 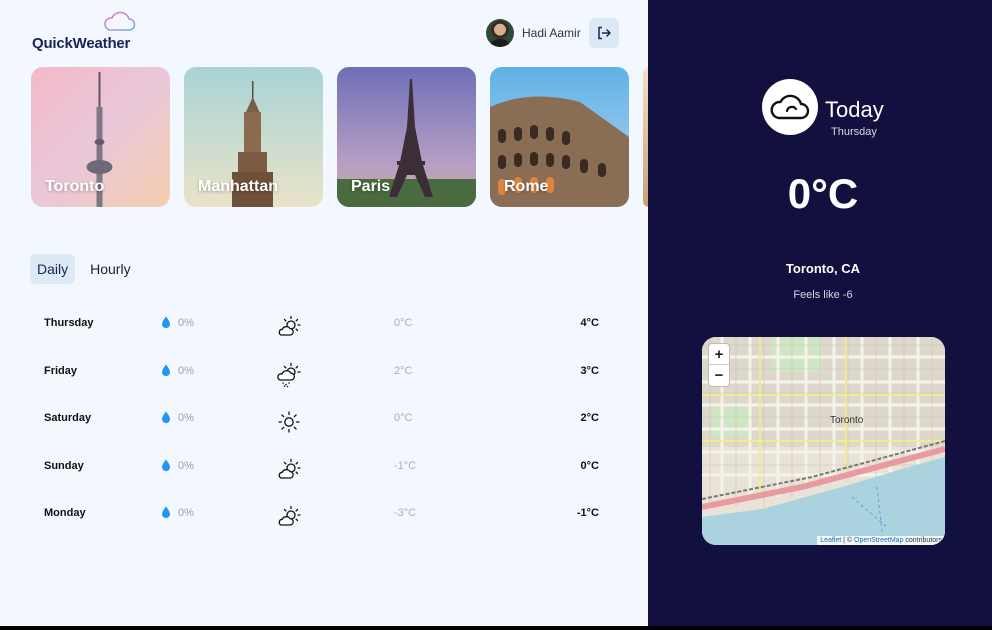 What do you see at coordinates (320, 467) in the screenshot?
I see `forecast-row: Sunday 0% -1°C 0°C` at bounding box center [320, 467].